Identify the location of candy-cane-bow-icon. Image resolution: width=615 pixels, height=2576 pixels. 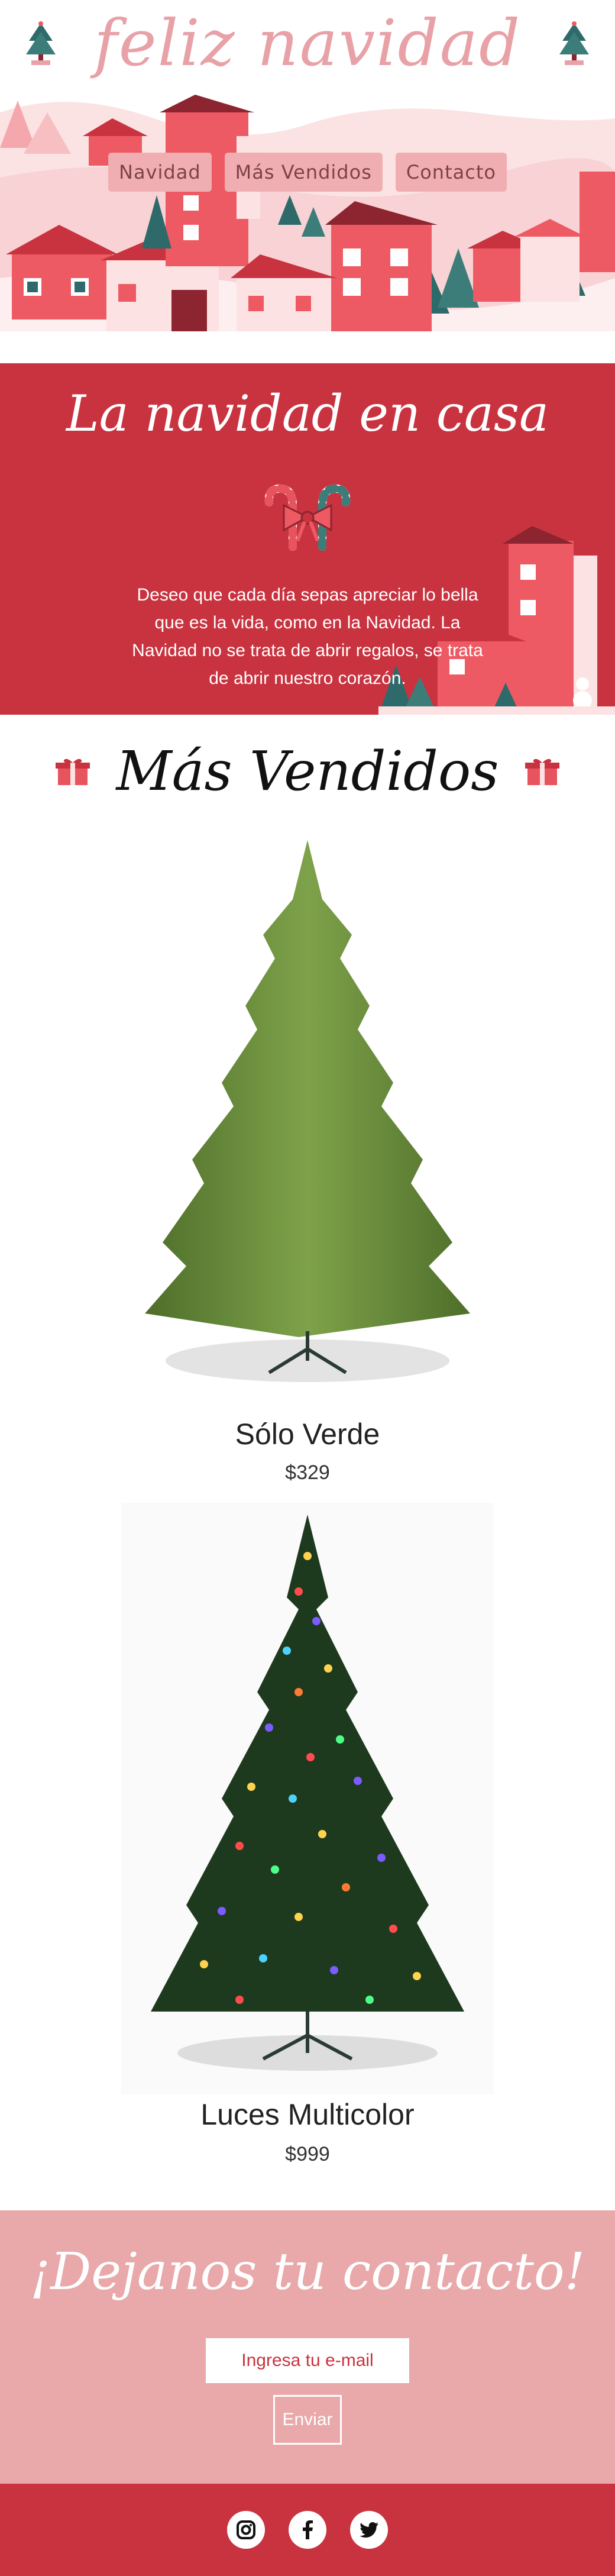
(307, 517).